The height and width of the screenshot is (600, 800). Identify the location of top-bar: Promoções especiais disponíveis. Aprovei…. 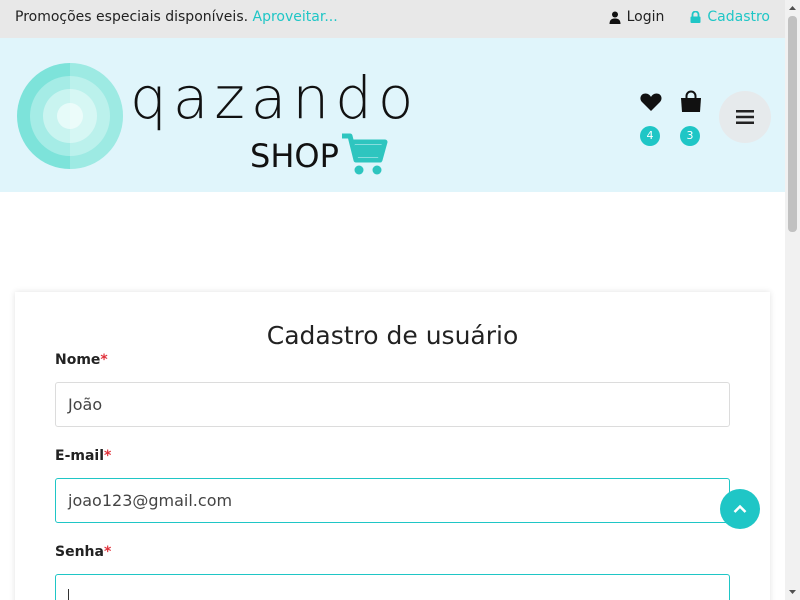
(392, 19).